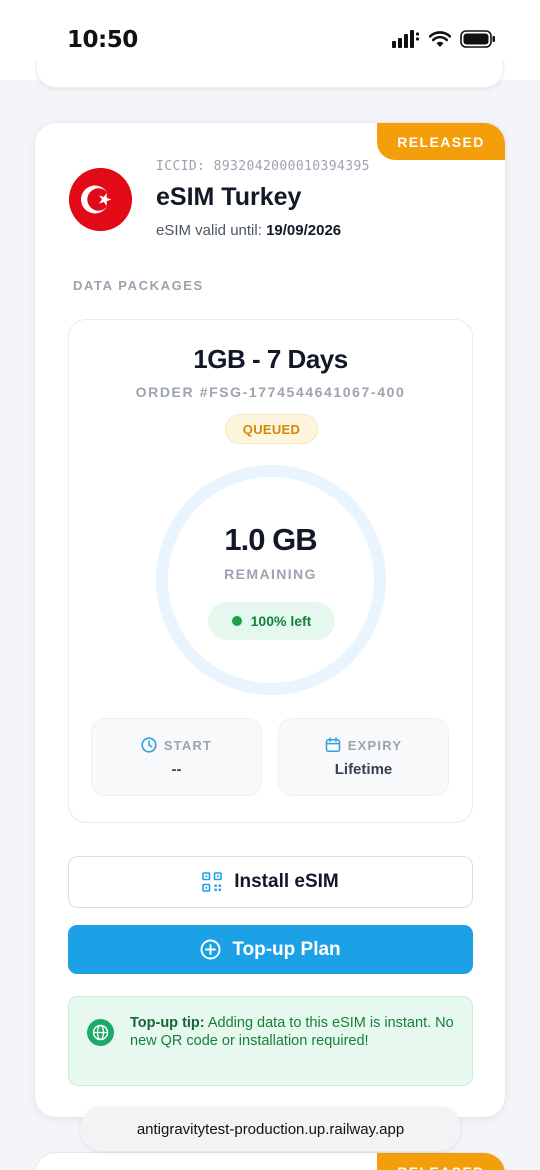  I want to click on package-title: 1GB - 7 Days, so click(270, 359).